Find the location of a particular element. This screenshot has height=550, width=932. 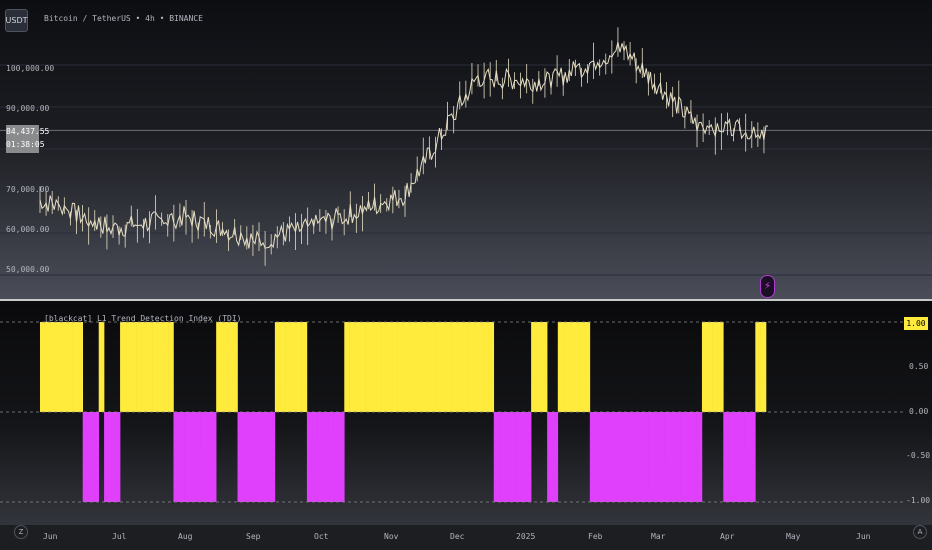

month-label: Oct is located at coordinates (321, 536).